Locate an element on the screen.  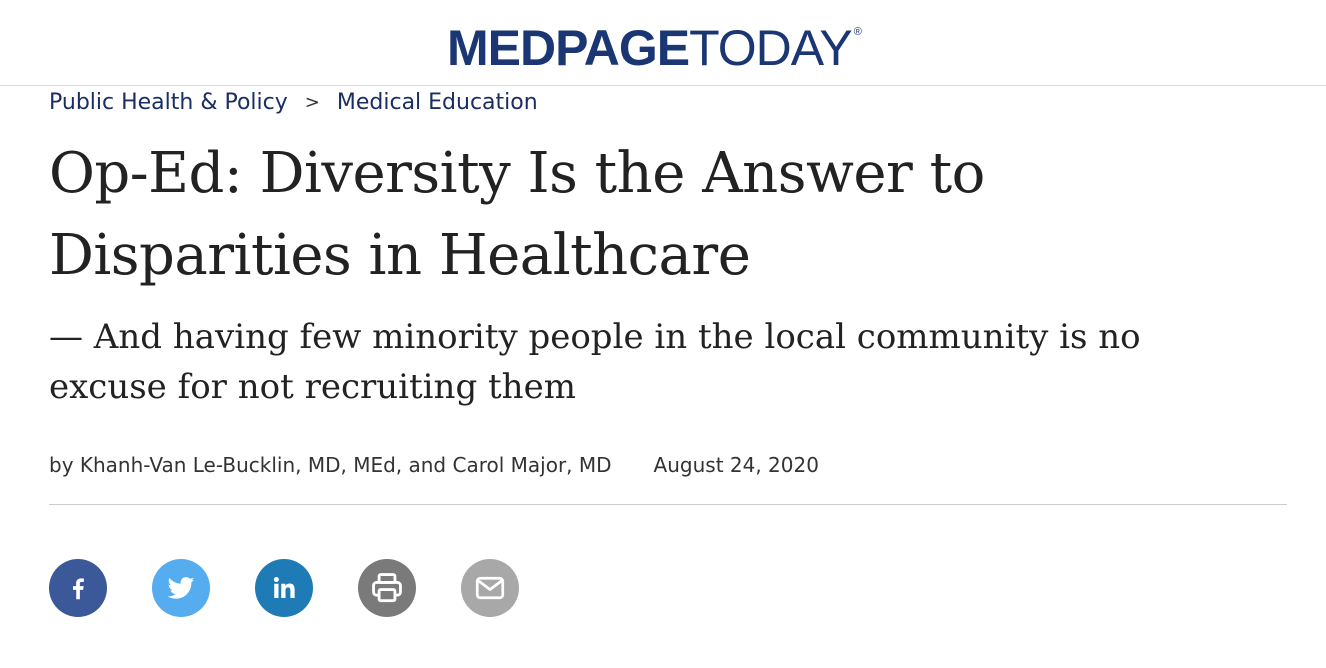
divider is located at coordinates (668, 504).